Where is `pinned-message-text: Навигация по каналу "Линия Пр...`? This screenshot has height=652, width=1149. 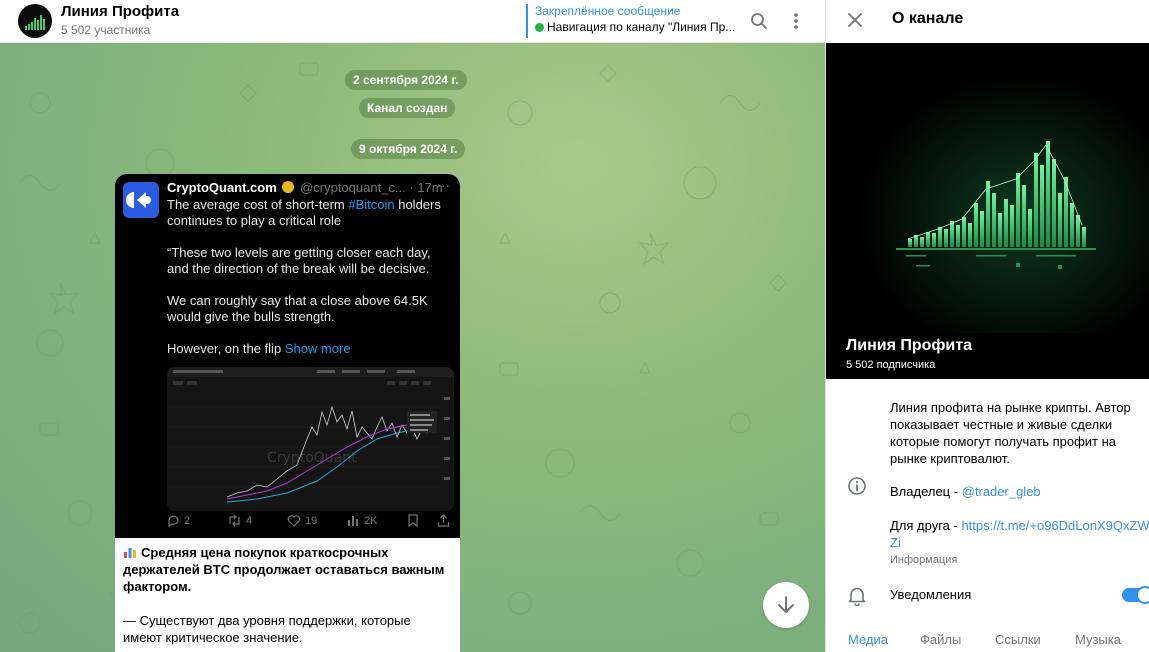 pinned-message-text: Навигация по каналу "Линия Пр... is located at coordinates (638, 27).